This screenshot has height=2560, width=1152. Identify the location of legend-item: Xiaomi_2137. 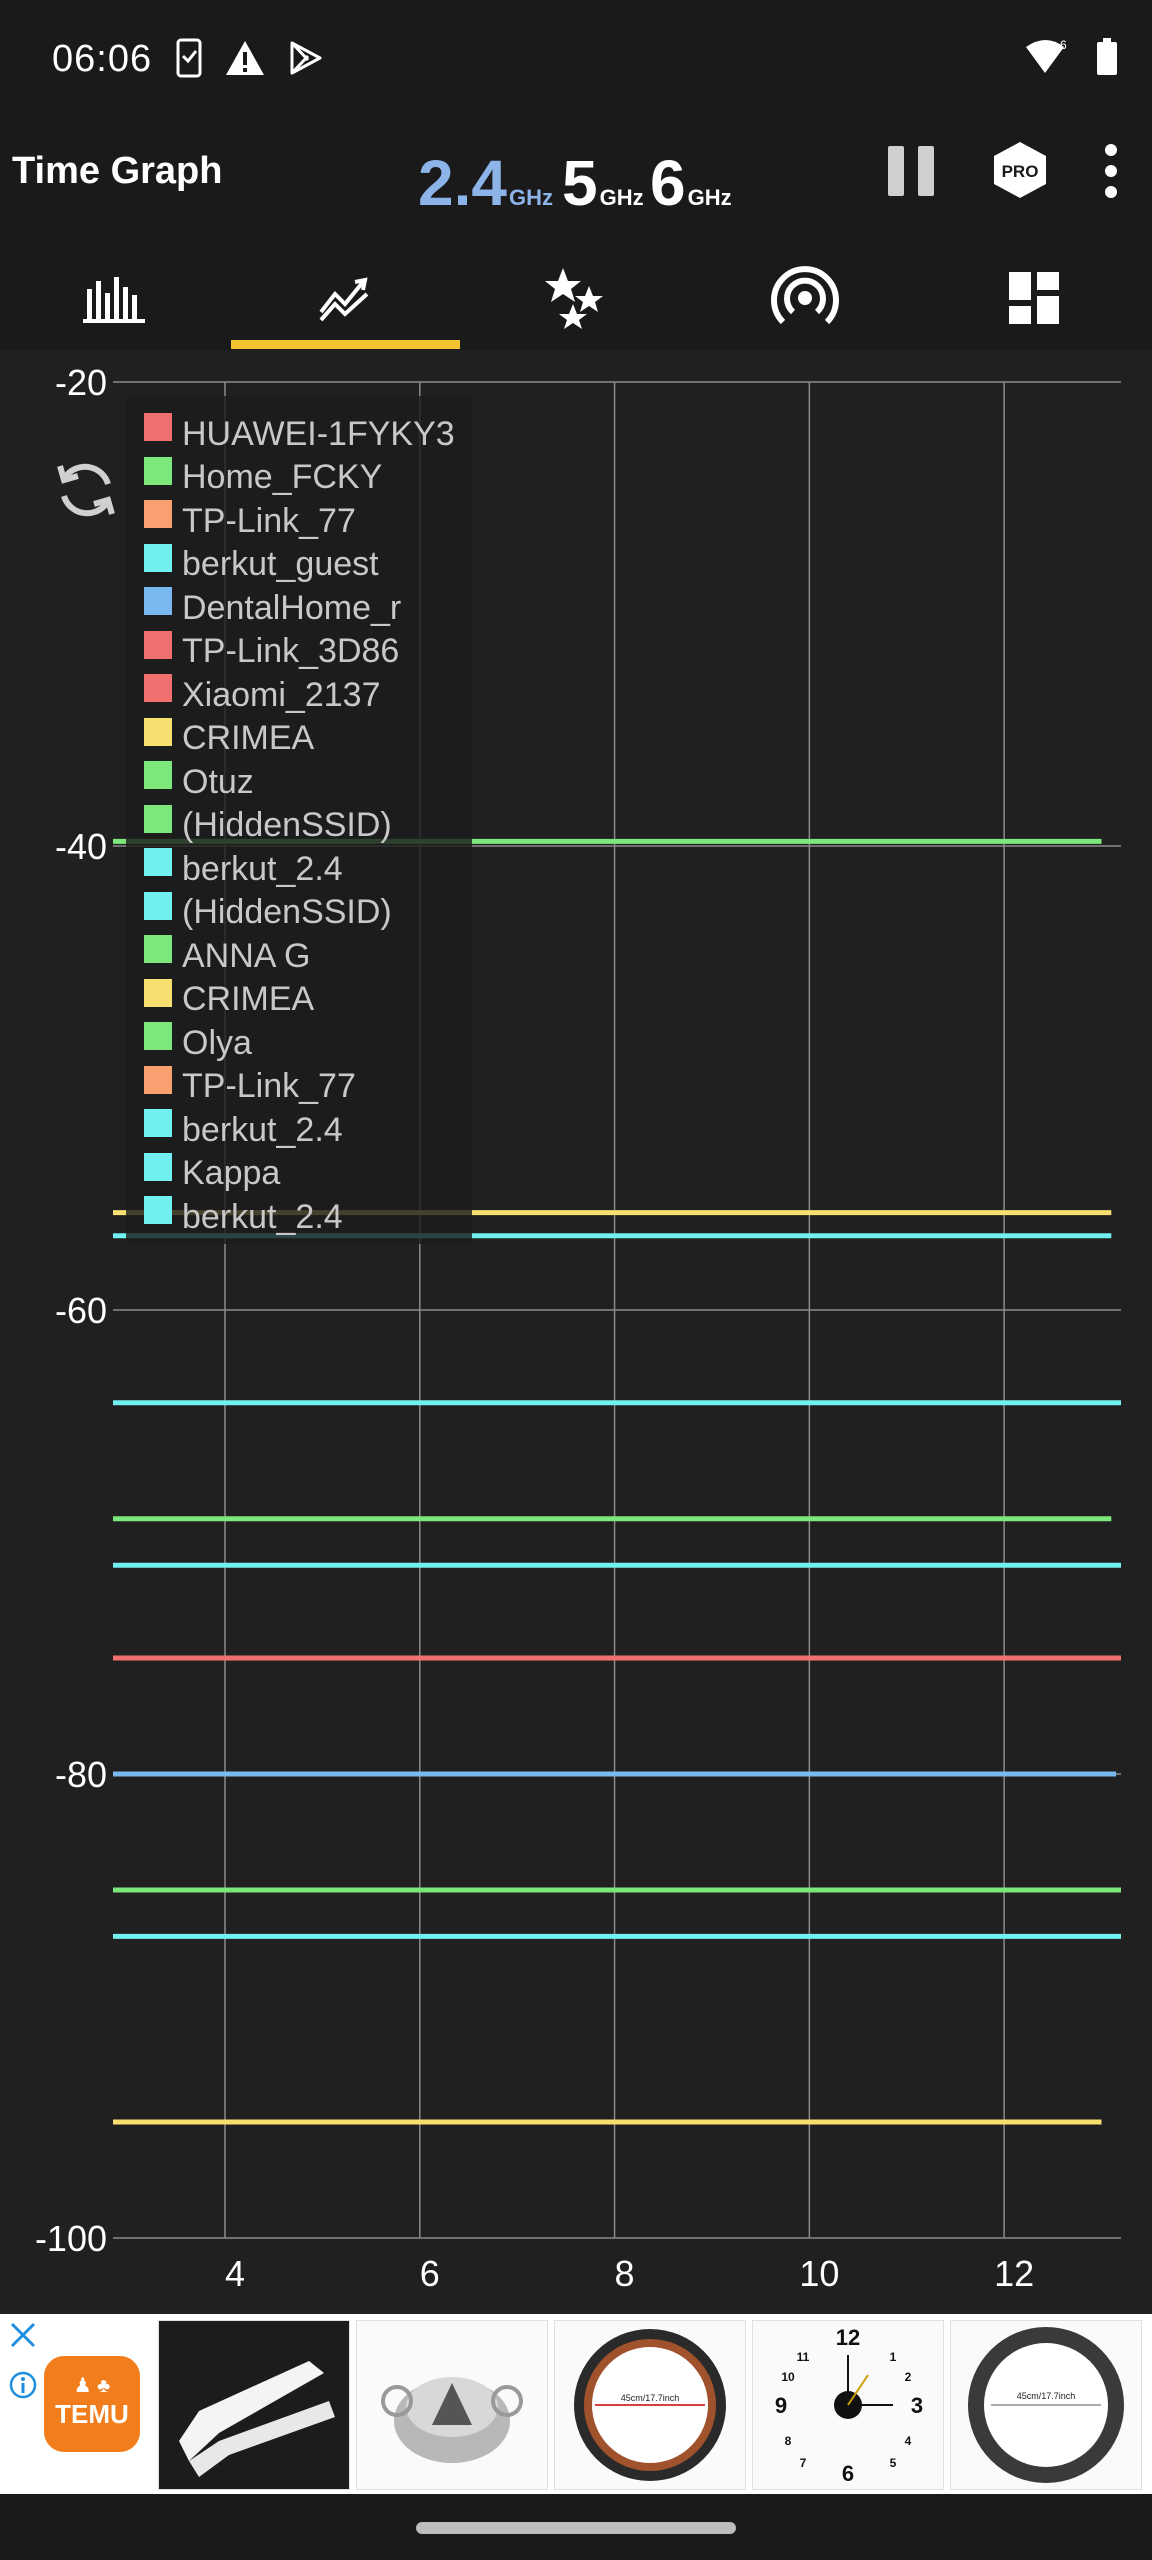
(262, 694).